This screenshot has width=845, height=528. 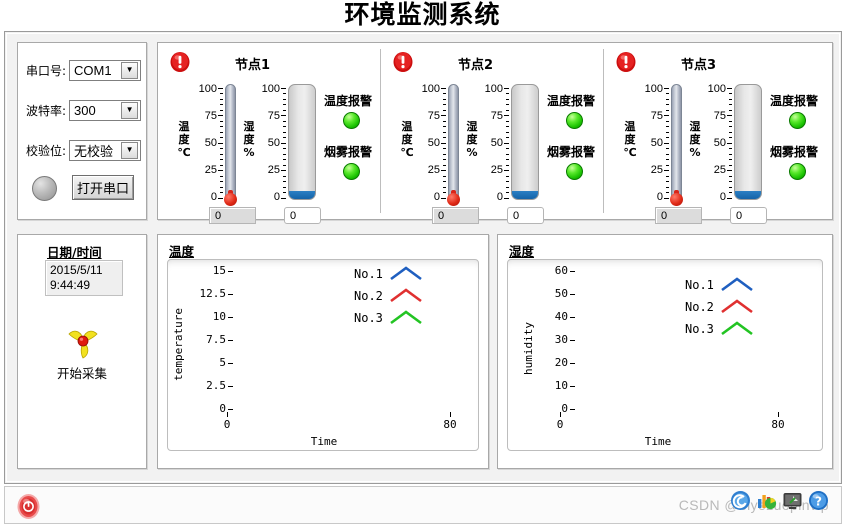 I want to click on serial-status-led, so click(x=44, y=188).